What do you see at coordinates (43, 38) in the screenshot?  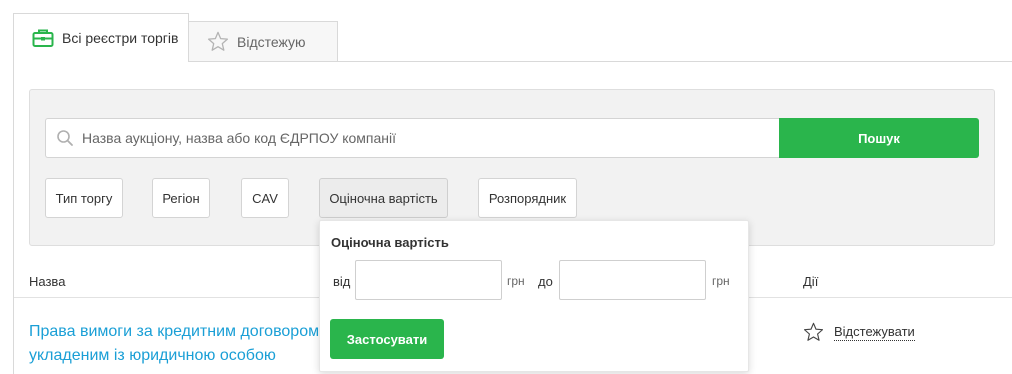 I see `briefcase-icon` at bounding box center [43, 38].